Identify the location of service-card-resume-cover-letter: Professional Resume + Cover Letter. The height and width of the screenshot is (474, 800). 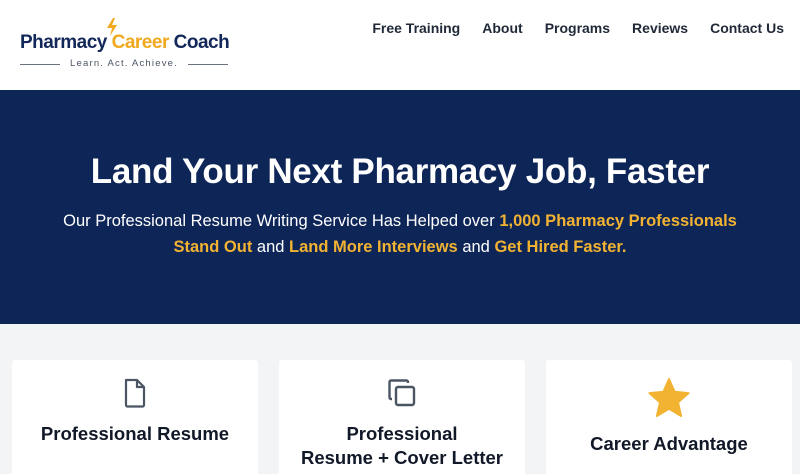
(402, 417).